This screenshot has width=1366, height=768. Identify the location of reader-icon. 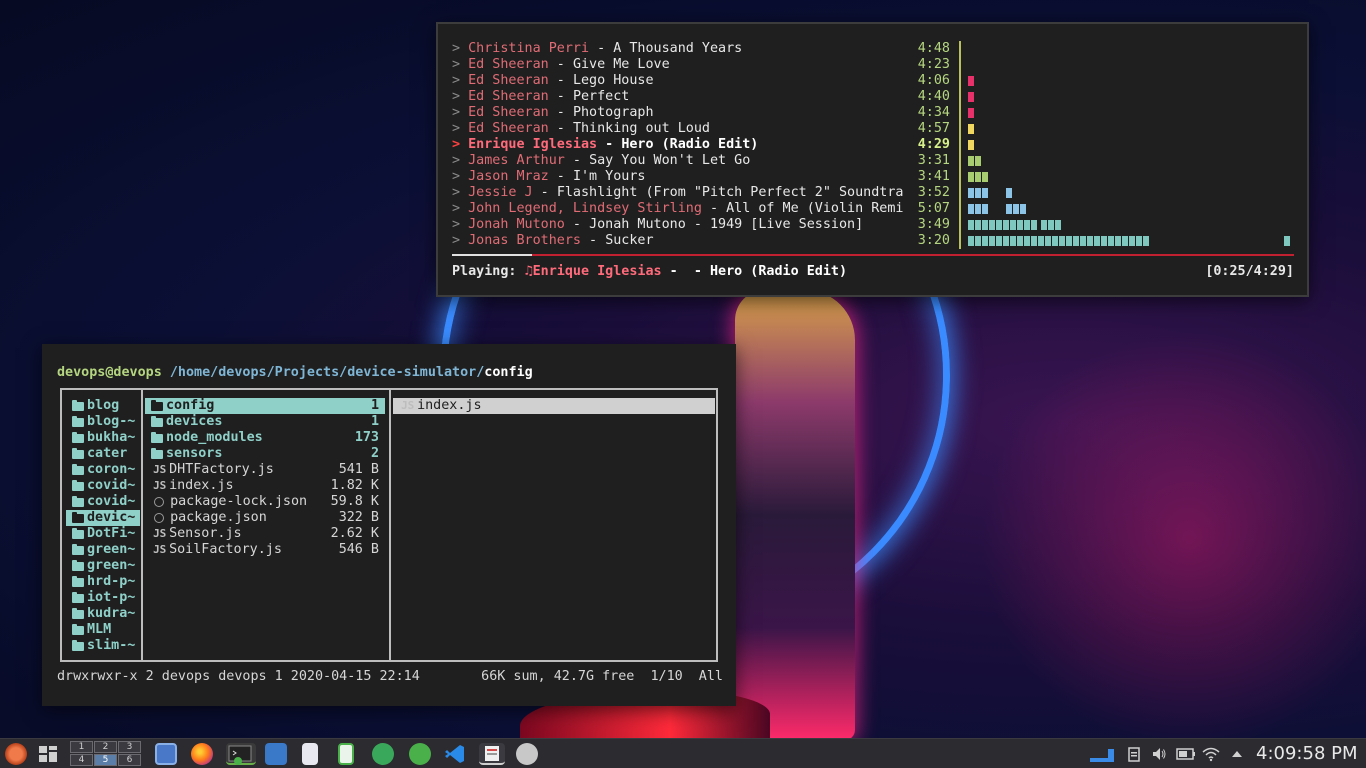
(492, 754).